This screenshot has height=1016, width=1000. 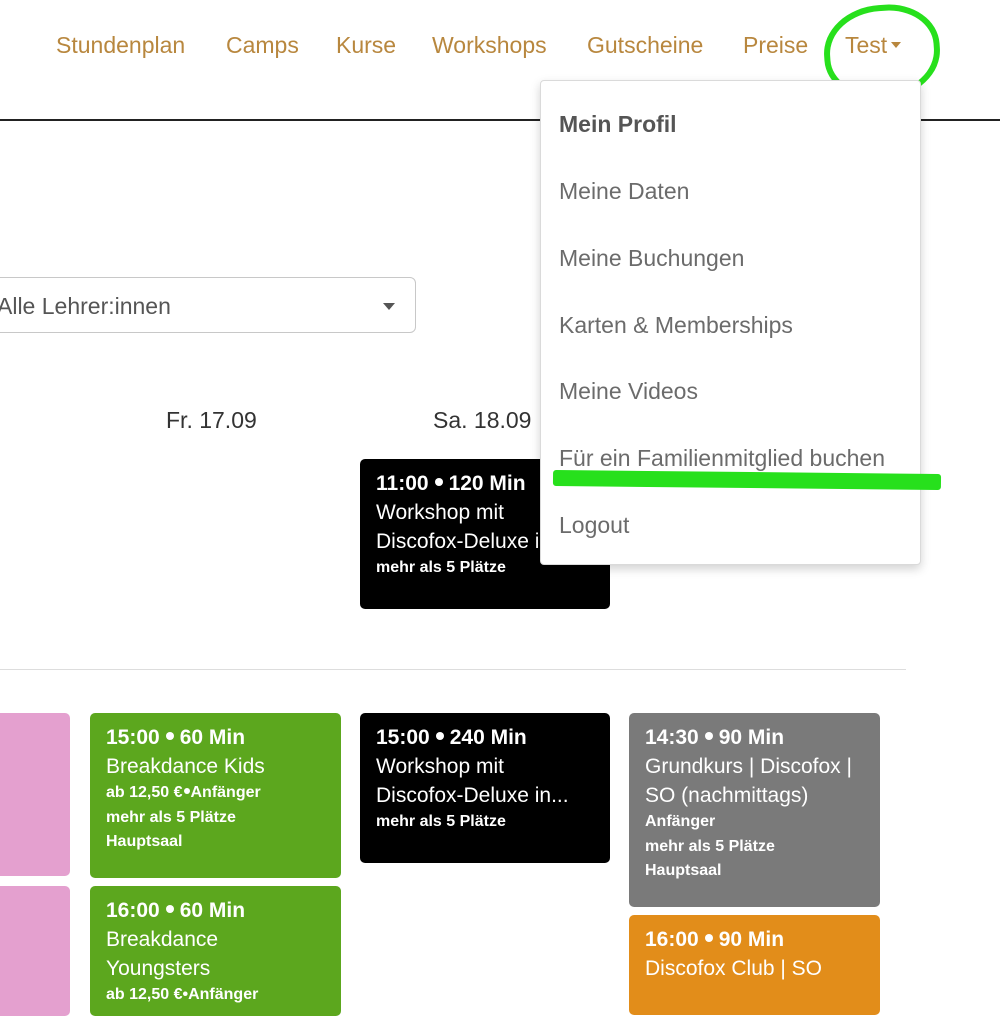 I want to click on card-price-level: ab 12,50 € Anfänger, so click(x=183, y=792).